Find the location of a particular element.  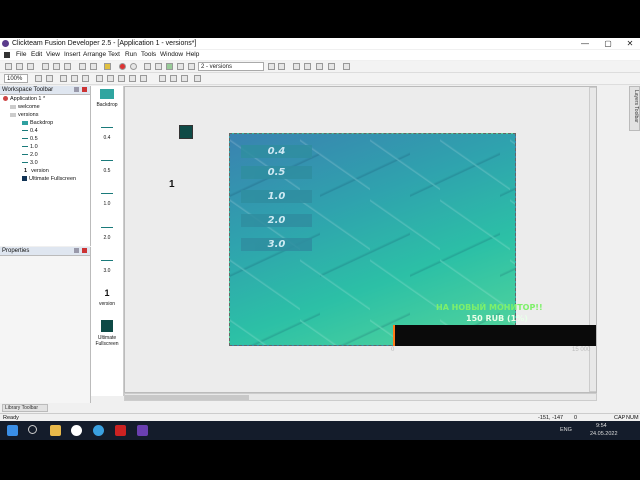

layers-icon is located at coordinates (74, 78).